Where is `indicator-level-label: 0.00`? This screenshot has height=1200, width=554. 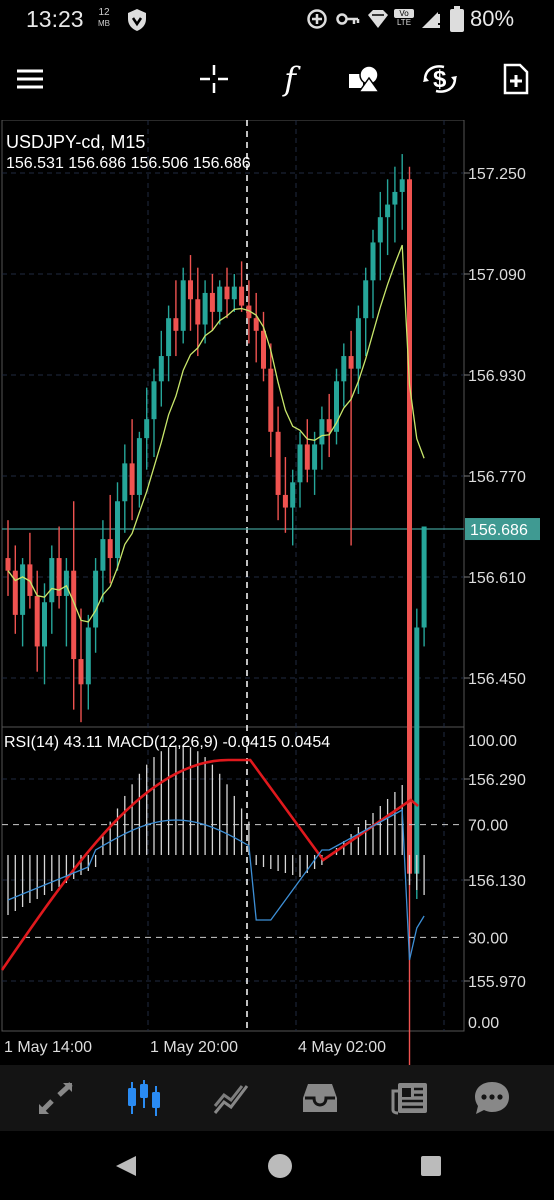 indicator-level-label: 0.00 is located at coordinates (483, 1023).